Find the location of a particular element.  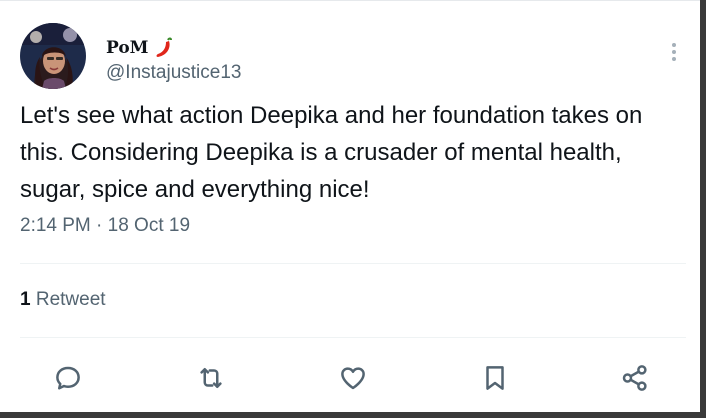

reply-icon is located at coordinates (68, 378).